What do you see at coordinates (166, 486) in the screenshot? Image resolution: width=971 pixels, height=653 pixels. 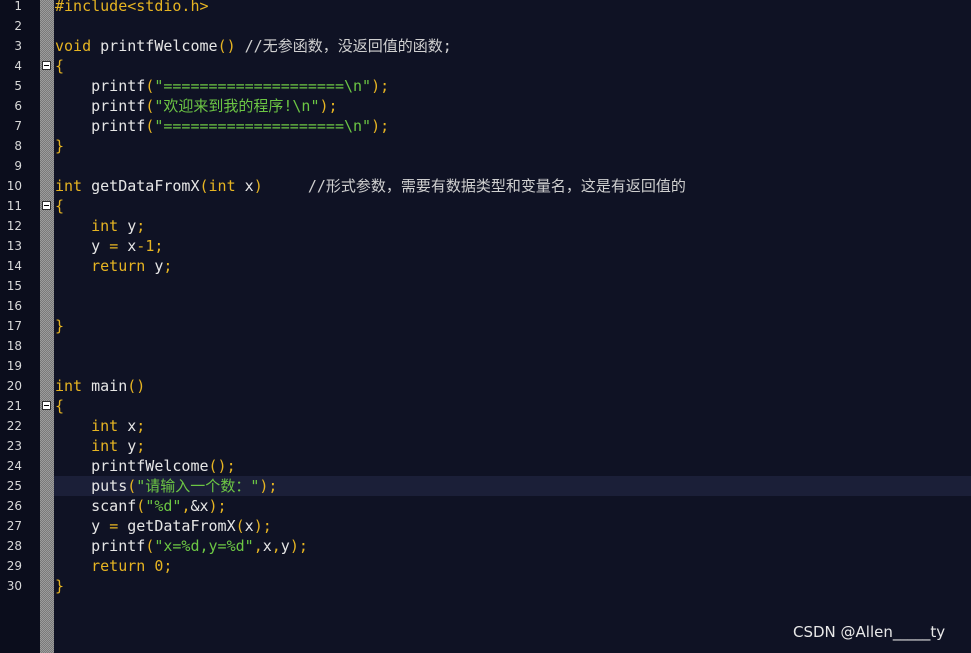 I see `code-text: puts("请输入一个数：");` at bounding box center [166, 486].